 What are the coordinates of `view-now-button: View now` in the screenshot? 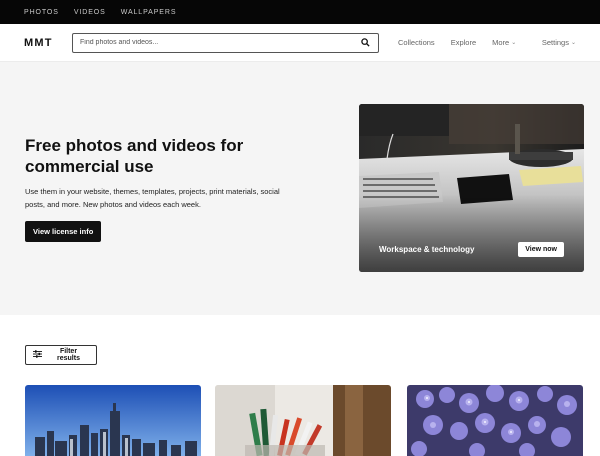 It's located at (541, 249).